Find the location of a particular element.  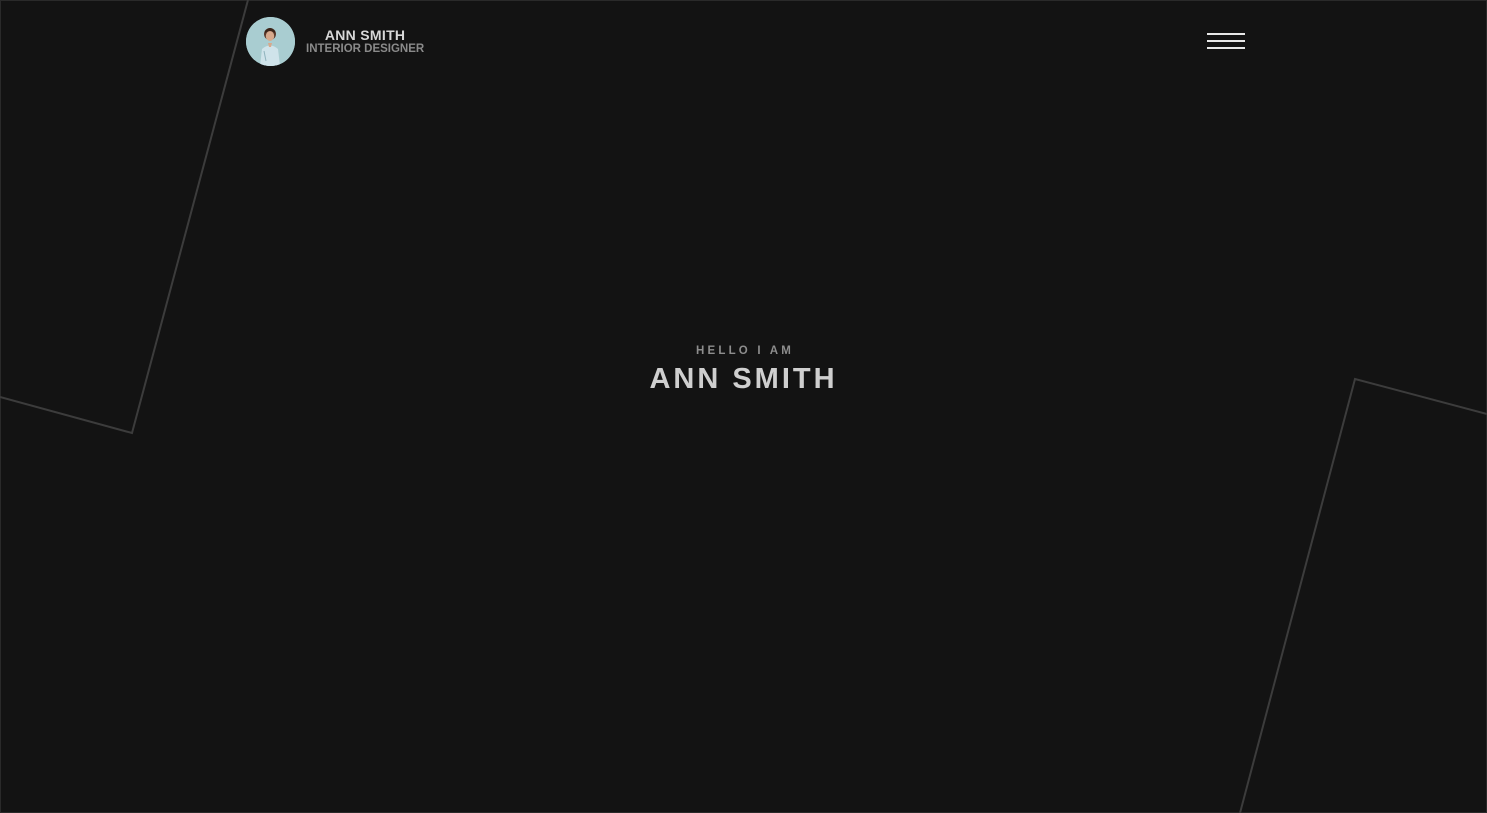

avatar-image is located at coordinates (270, 41).